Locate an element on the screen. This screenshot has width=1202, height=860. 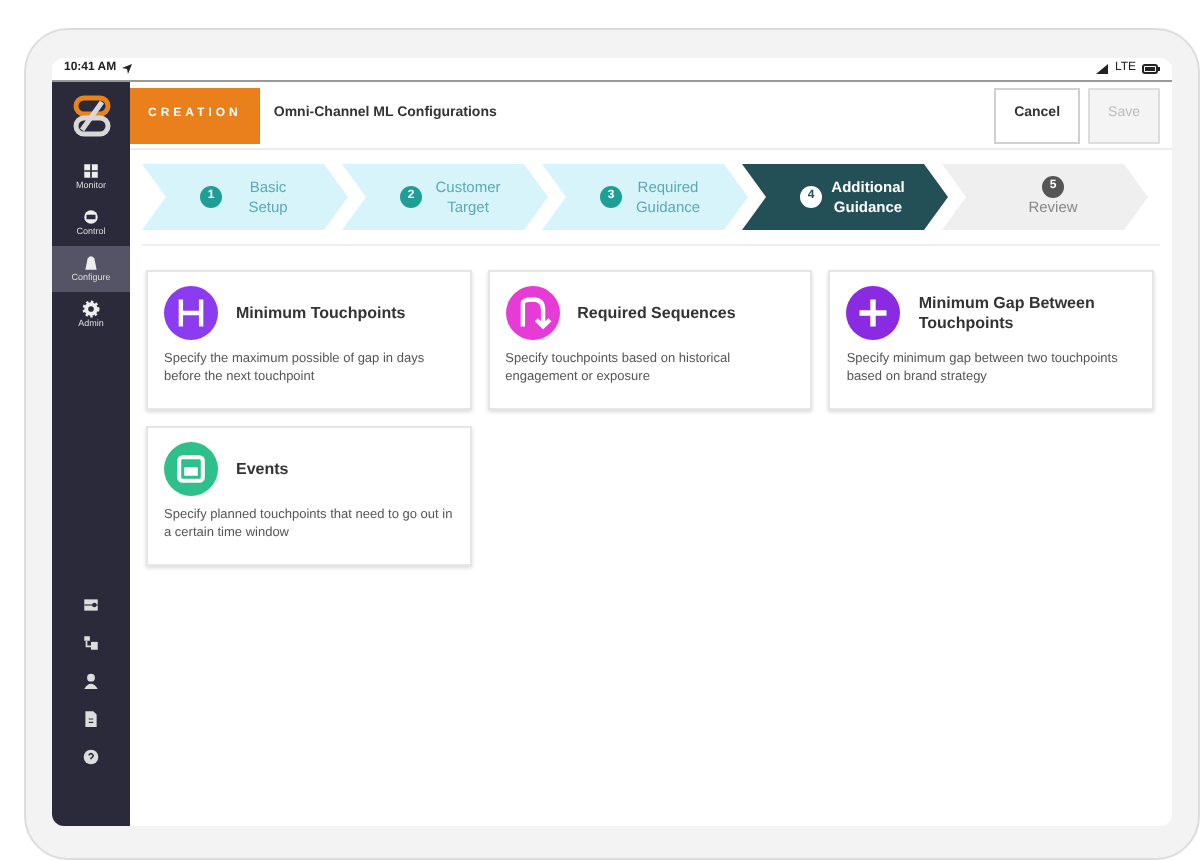
user-icon is located at coordinates (91, 681).